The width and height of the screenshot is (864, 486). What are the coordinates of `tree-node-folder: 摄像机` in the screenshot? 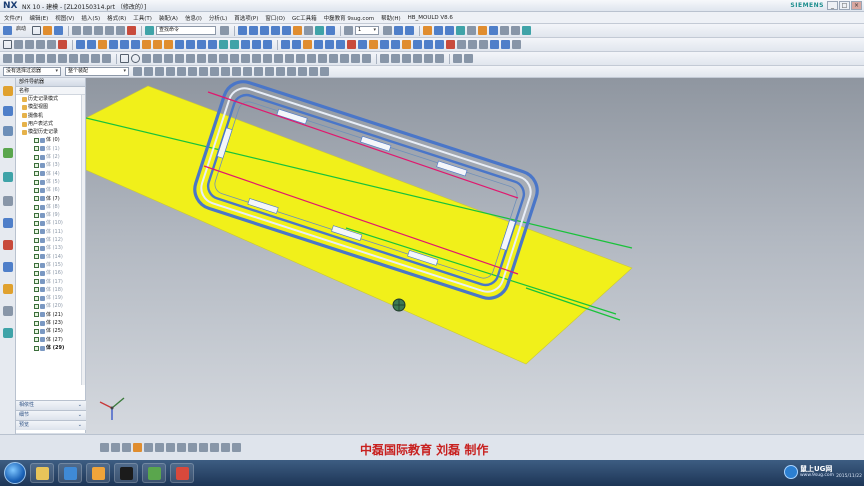 It's located at (50, 116).